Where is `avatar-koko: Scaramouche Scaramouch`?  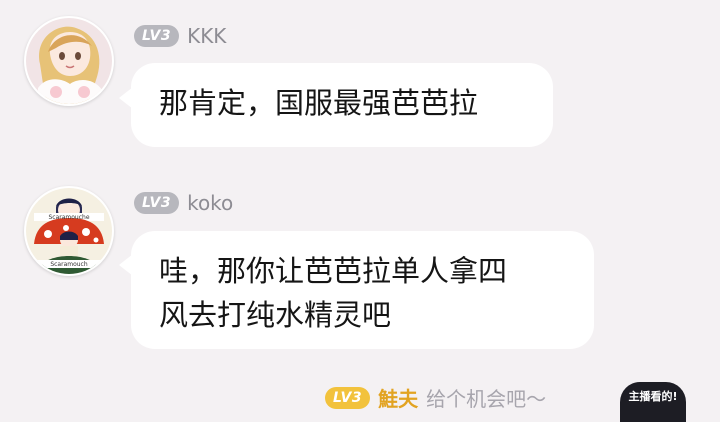 avatar-koko: Scaramouche Scaramouch is located at coordinates (69, 231).